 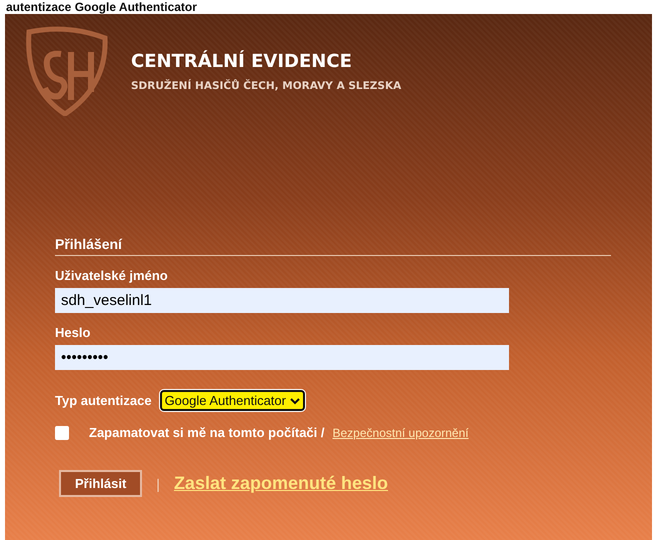 What do you see at coordinates (282, 357) in the screenshot?
I see `password-field: •••••••••` at bounding box center [282, 357].